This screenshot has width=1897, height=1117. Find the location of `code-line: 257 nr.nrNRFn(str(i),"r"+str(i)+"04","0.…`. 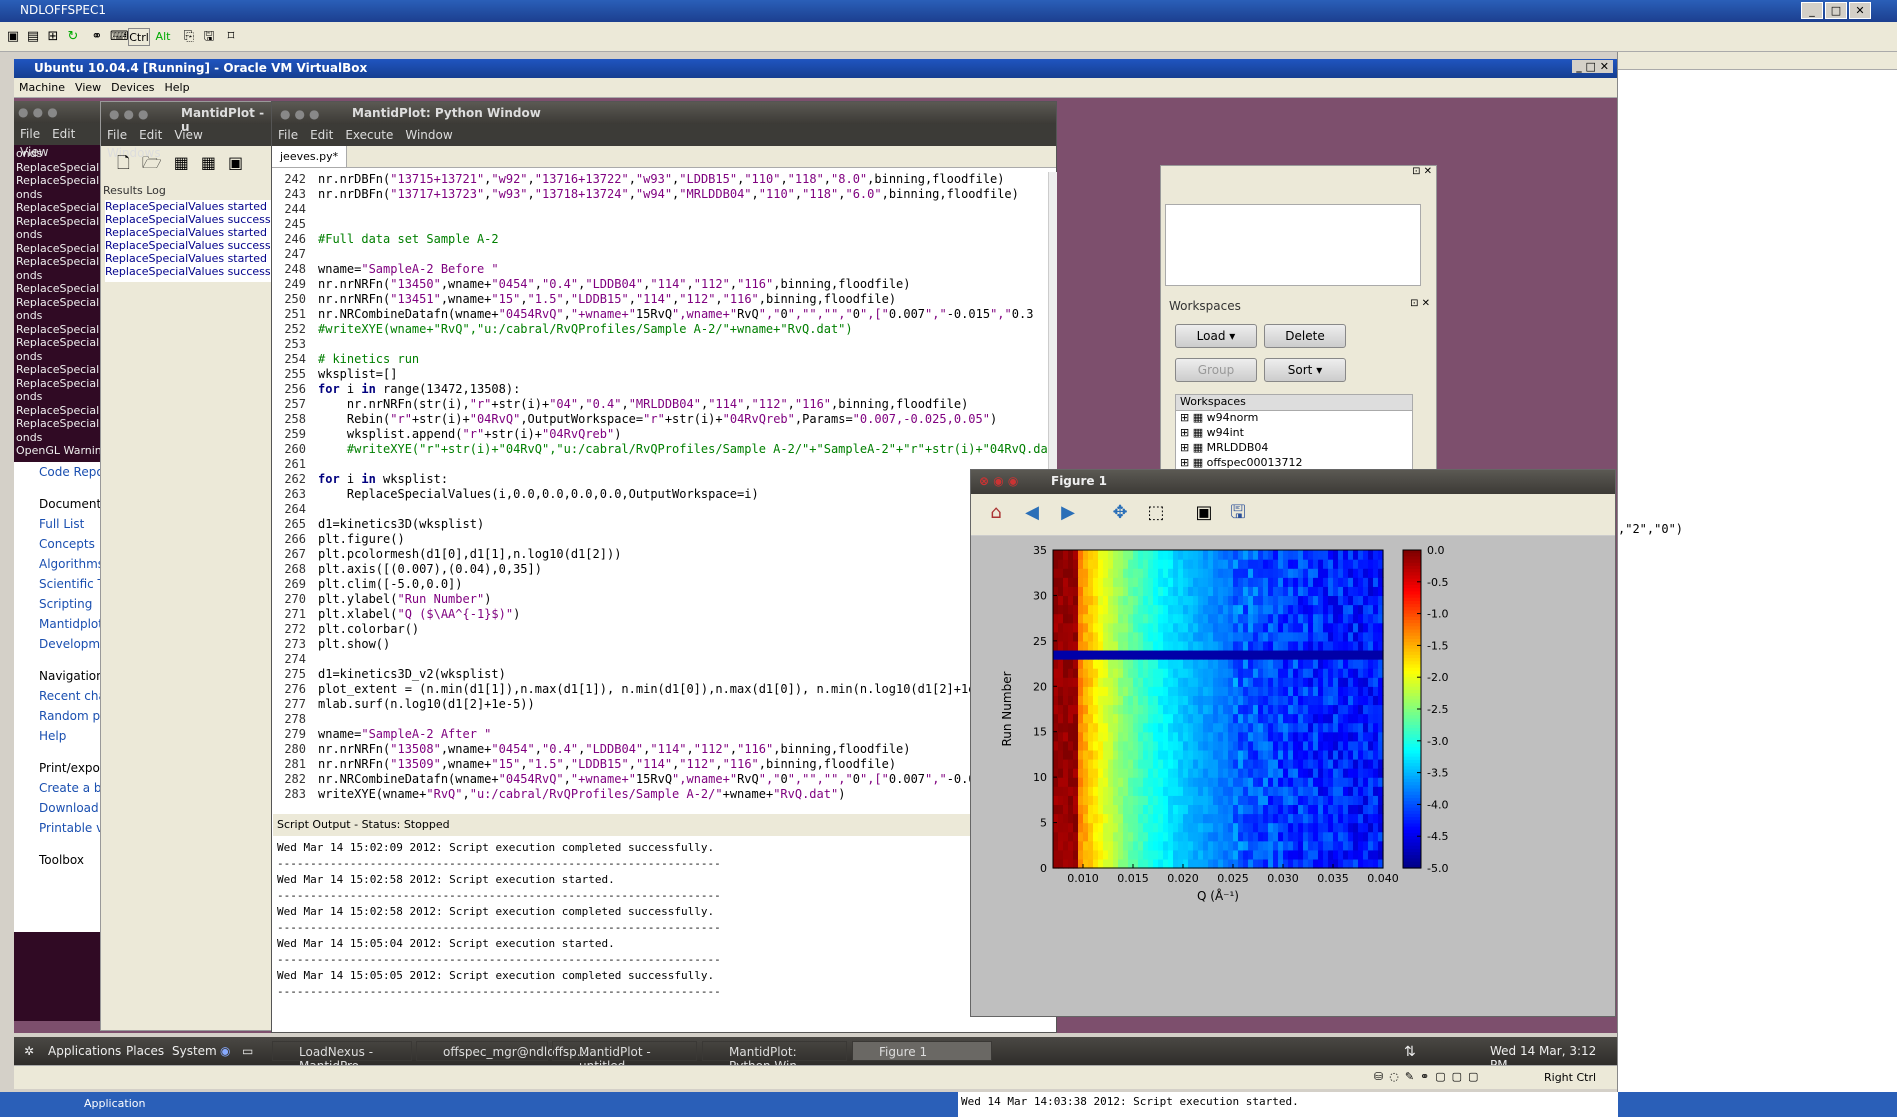

code-line: 257 nr.nrNRFn(str(i),"r"+str(i)+"04","0.… is located at coordinates (660, 404).